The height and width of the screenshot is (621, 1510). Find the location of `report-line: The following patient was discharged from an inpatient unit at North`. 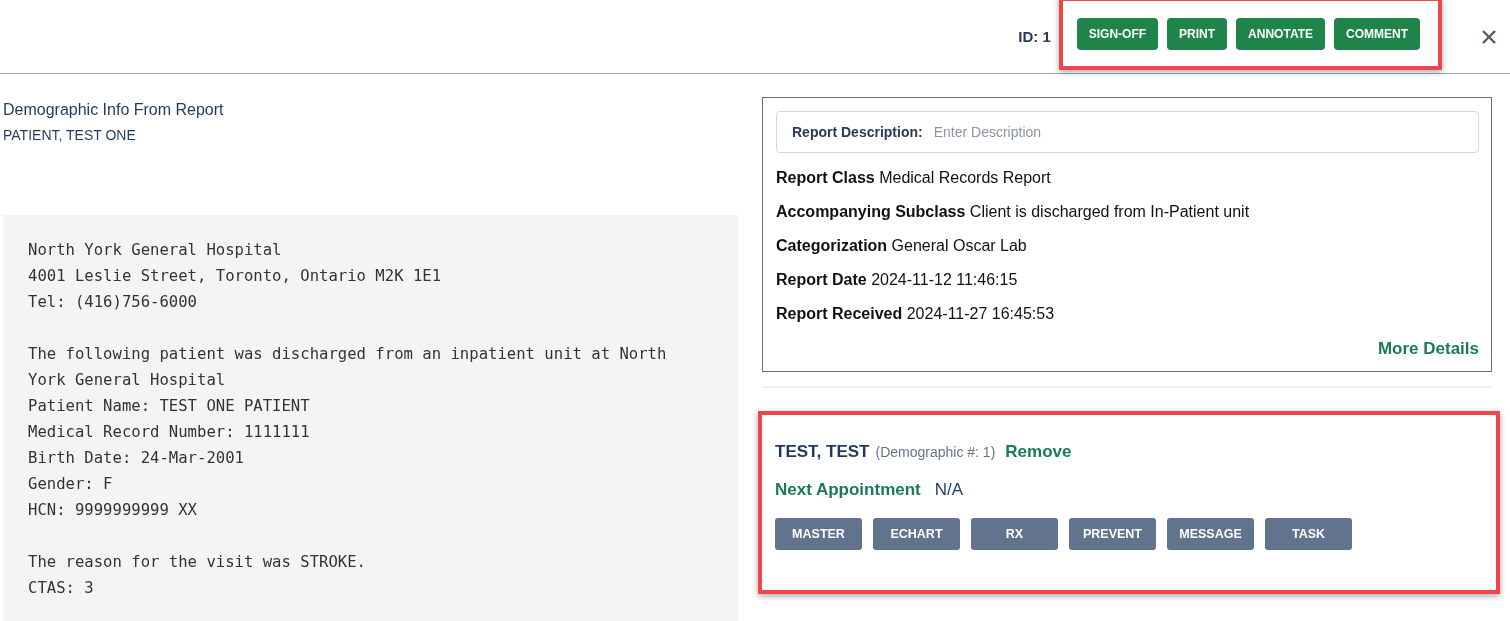

report-line: The following patient was discharged from an inpatient unit at North is located at coordinates (348, 354).